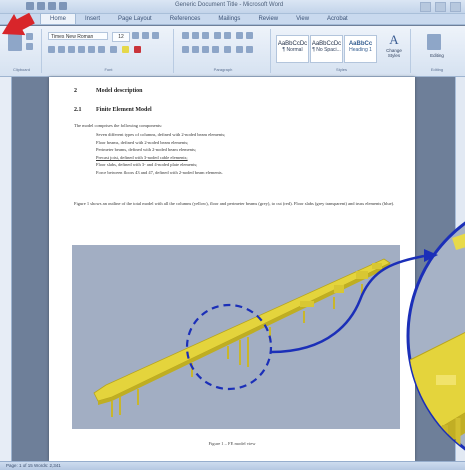 The width and height of the screenshot is (465, 470). I want to click on font-name-select: Times New Roman, so click(78, 36).